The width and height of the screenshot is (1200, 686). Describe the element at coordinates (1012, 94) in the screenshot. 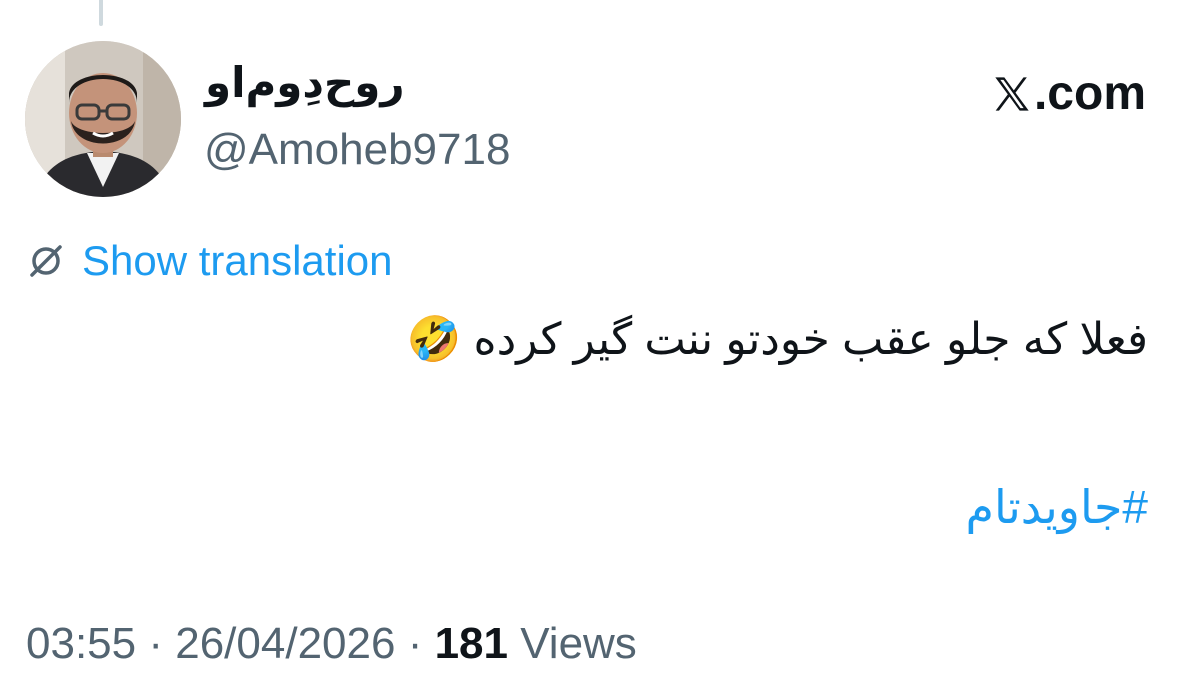

I see `x-logo-icon` at that location.